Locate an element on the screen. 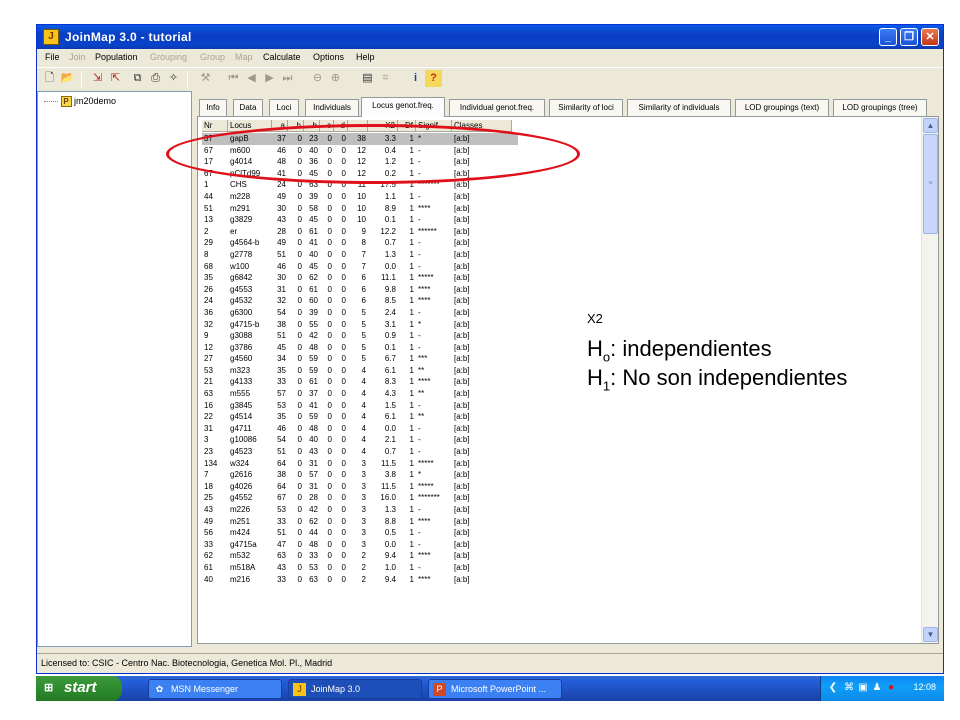 The image size is (960, 720). table-row: 40 m216 33 0 63 0 0 2 9.4 1 **** [a:b] is located at coordinates (360, 580).